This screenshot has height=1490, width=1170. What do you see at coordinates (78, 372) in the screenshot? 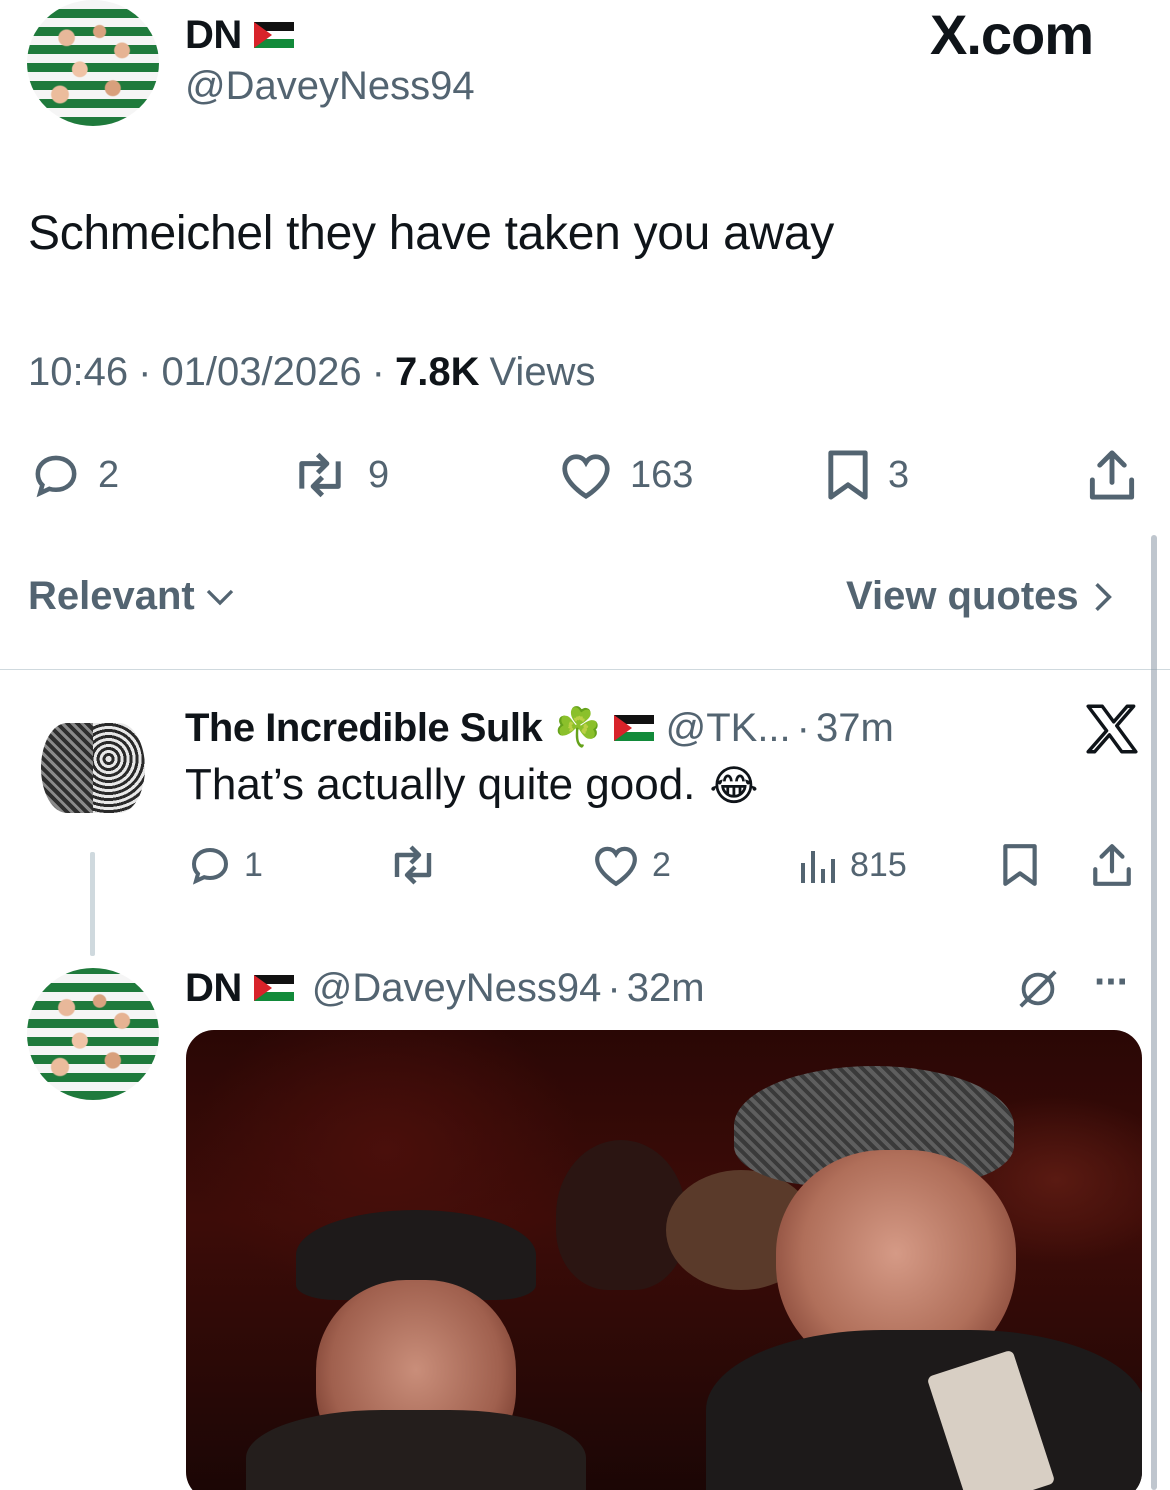
I see `tweet-time: 10:46` at bounding box center [78, 372].